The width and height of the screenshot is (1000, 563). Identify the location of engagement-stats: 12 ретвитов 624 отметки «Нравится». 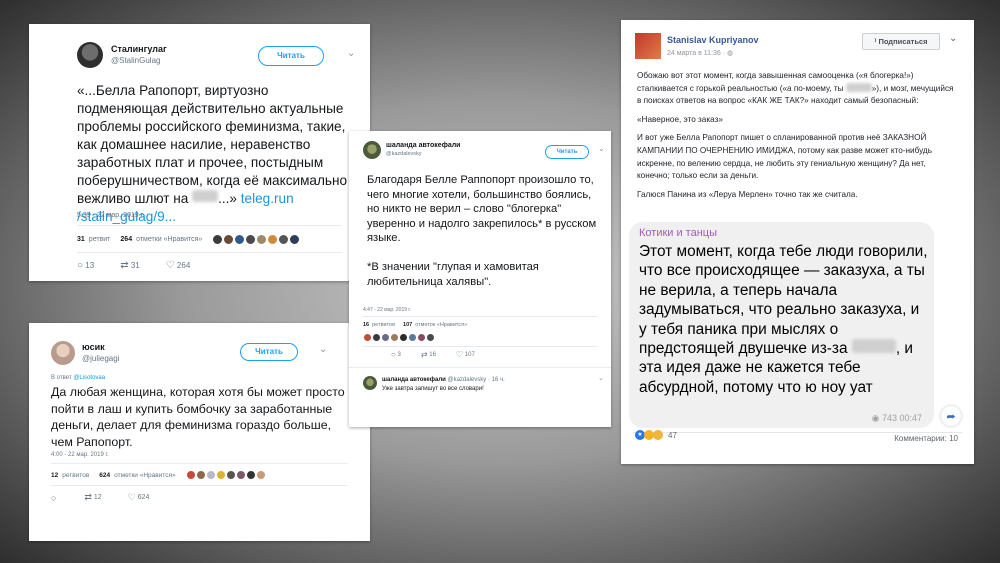
(158, 475).